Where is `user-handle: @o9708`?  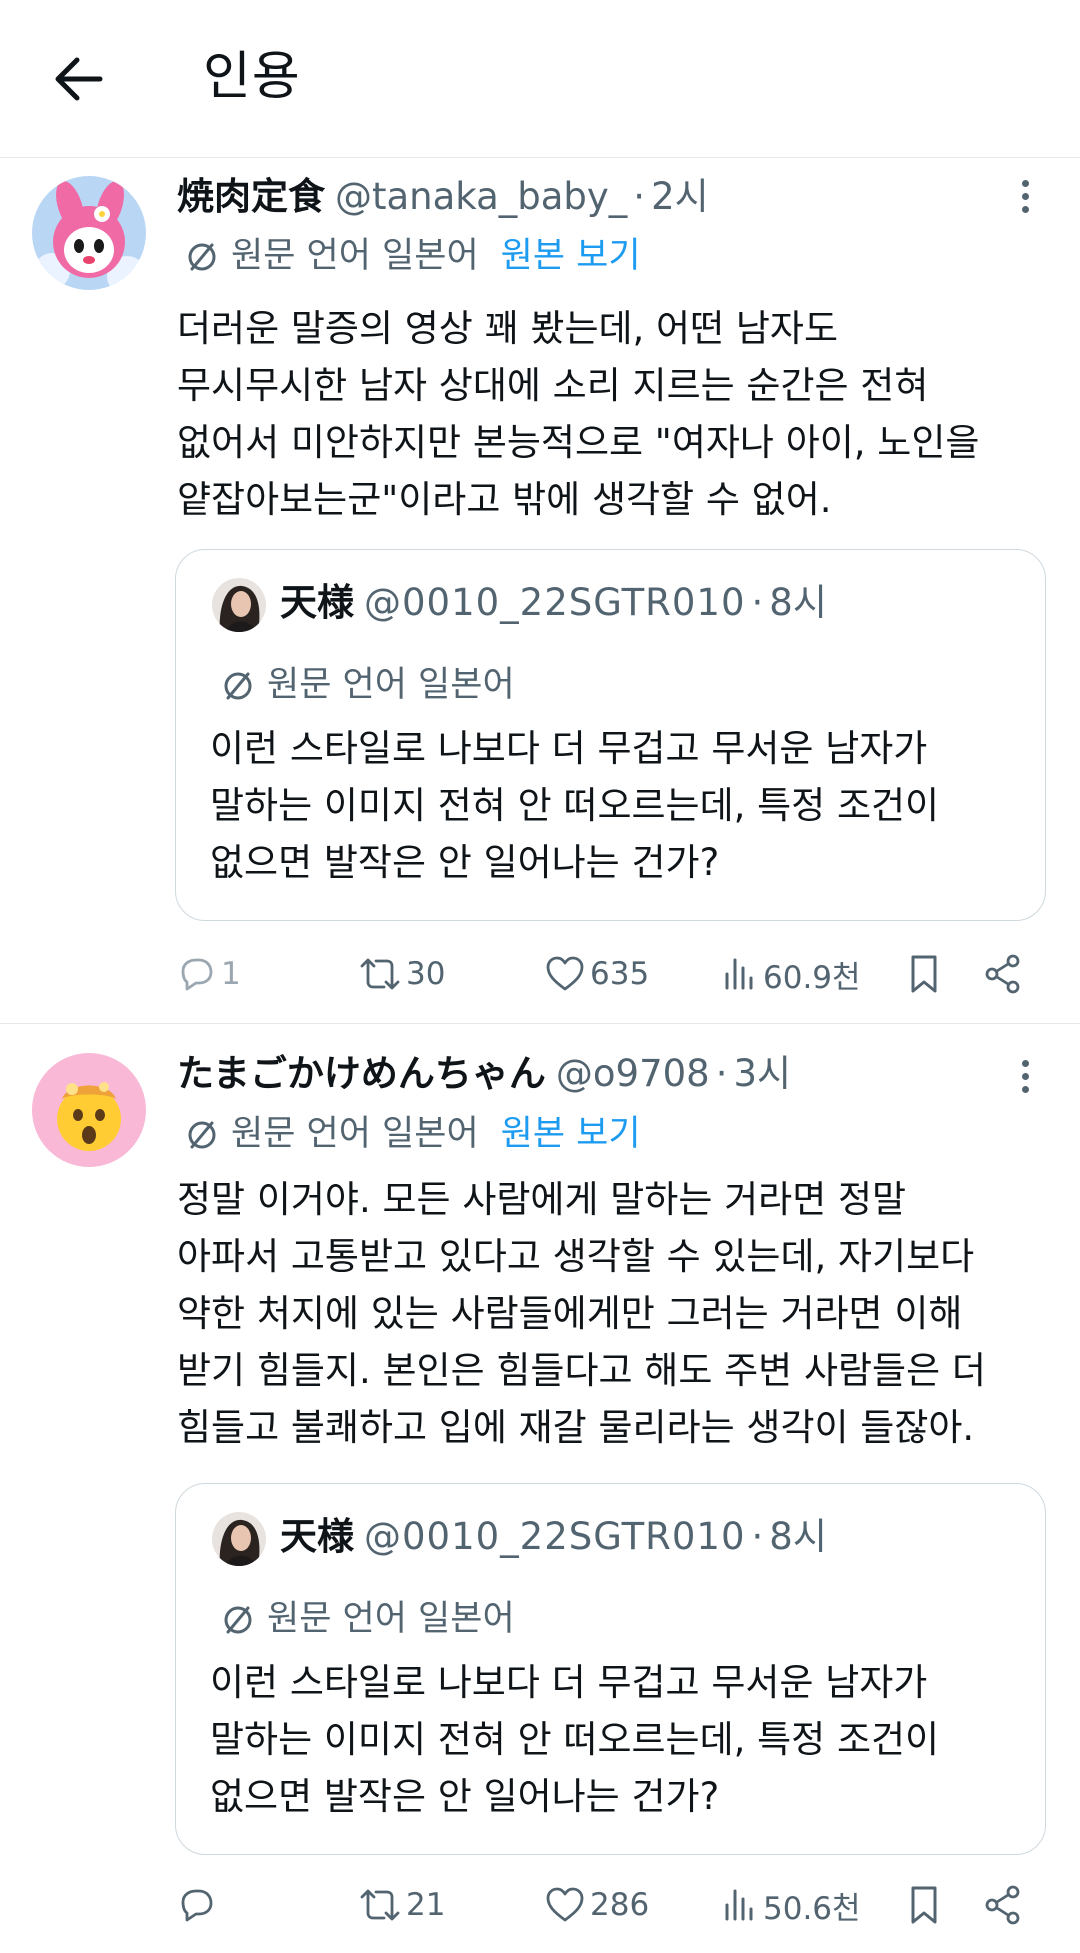 user-handle: @o9708 is located at coordinates (633, 1073).